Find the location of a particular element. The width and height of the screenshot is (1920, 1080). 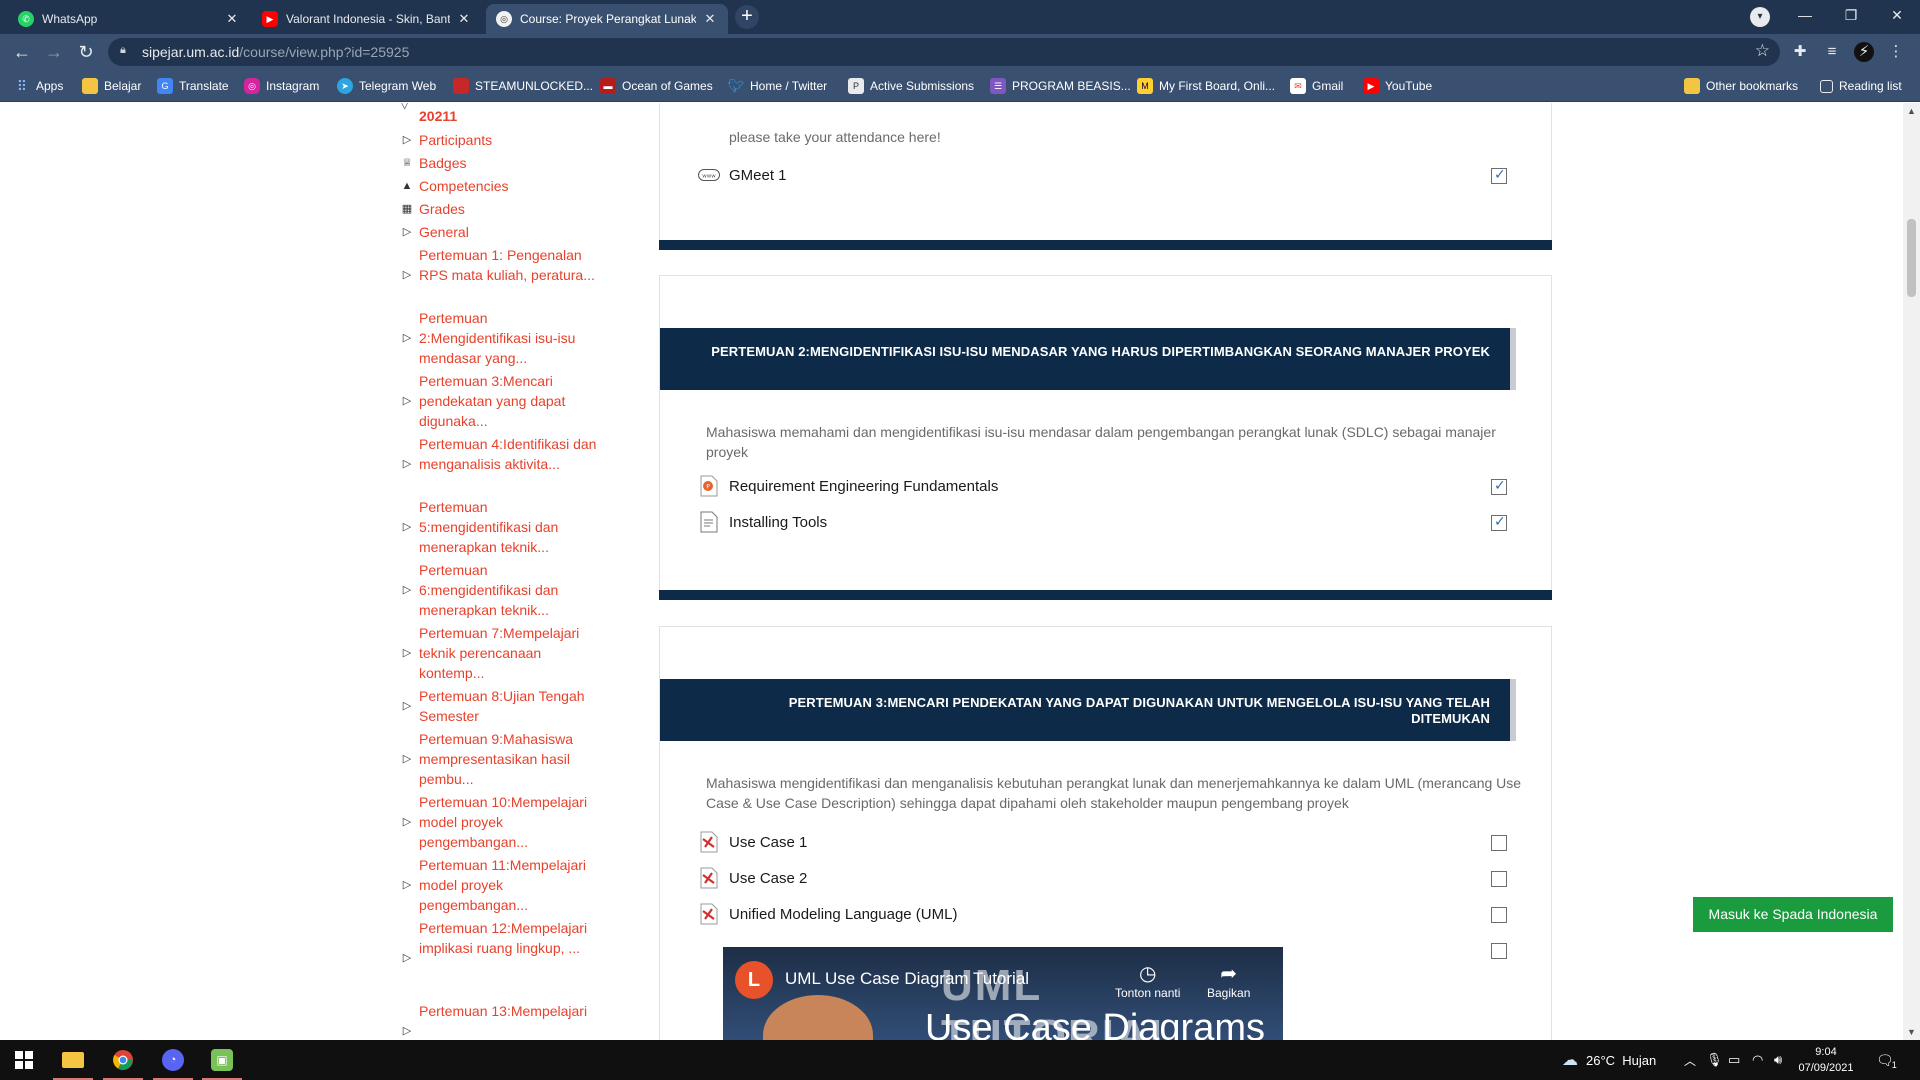

bookmark-instagram: ◎ Instagram is located at coordinates (281, 86).